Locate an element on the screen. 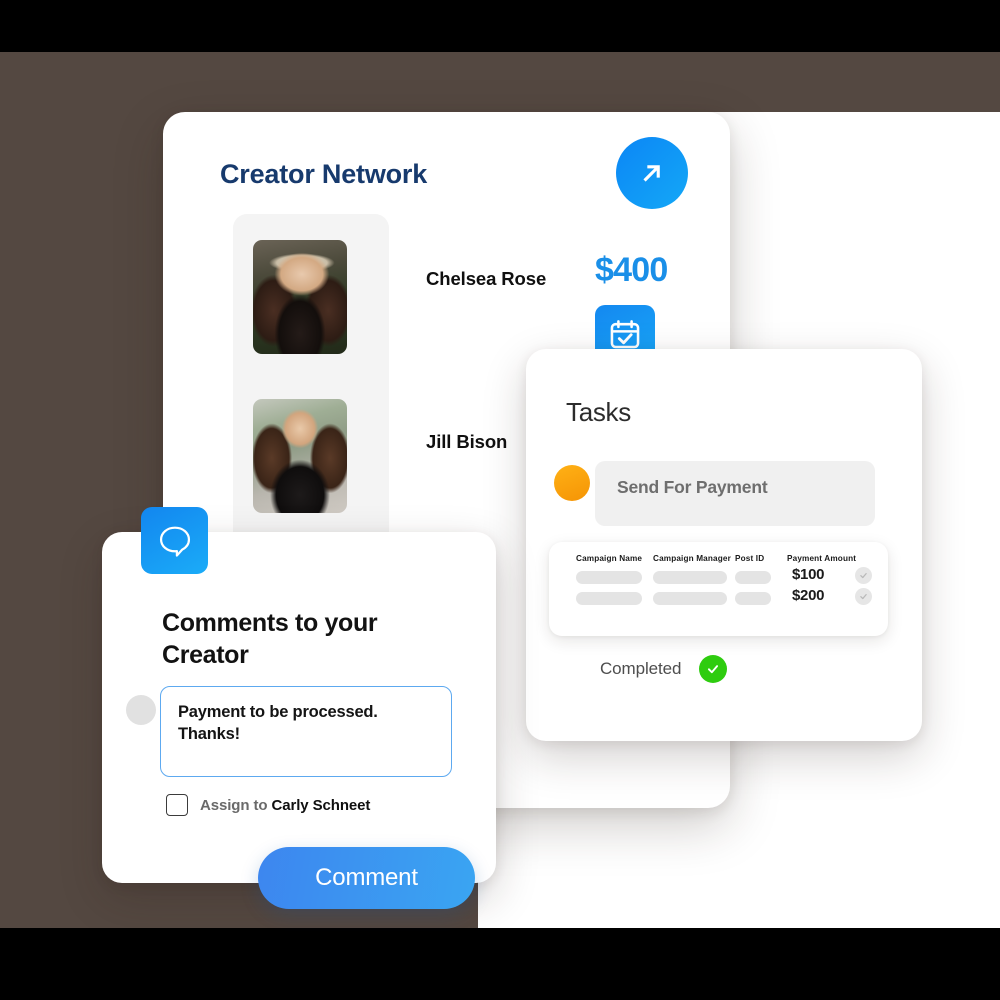 This screenshot has width=1000, height=1000. status-label: Completed is located at coordinates (641, 668).